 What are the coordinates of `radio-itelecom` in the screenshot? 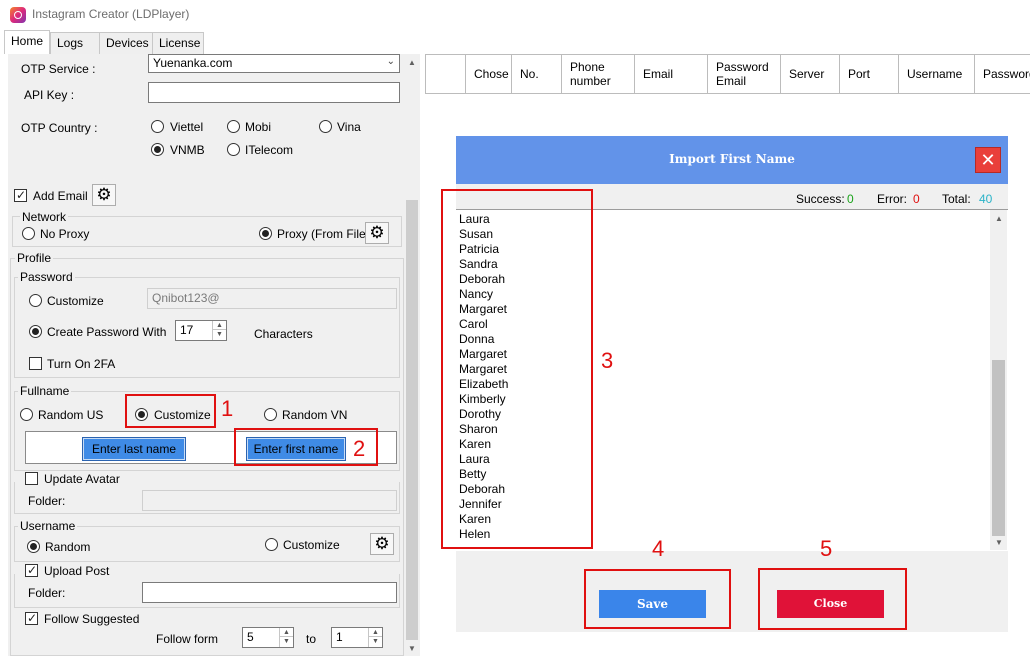 It's located at (233, 149).